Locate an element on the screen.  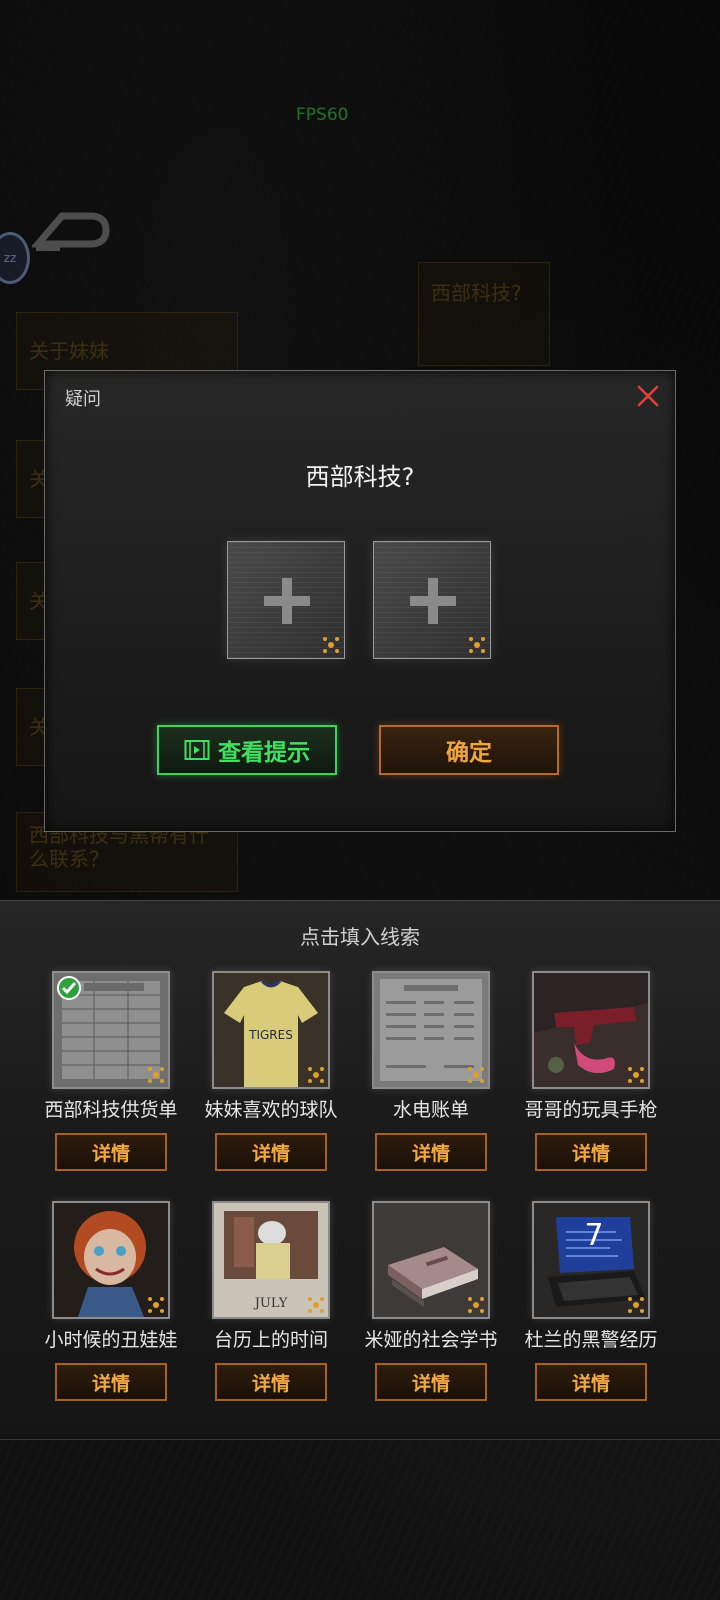
confirm-button: 确定 is located at coordinates (469, 750).